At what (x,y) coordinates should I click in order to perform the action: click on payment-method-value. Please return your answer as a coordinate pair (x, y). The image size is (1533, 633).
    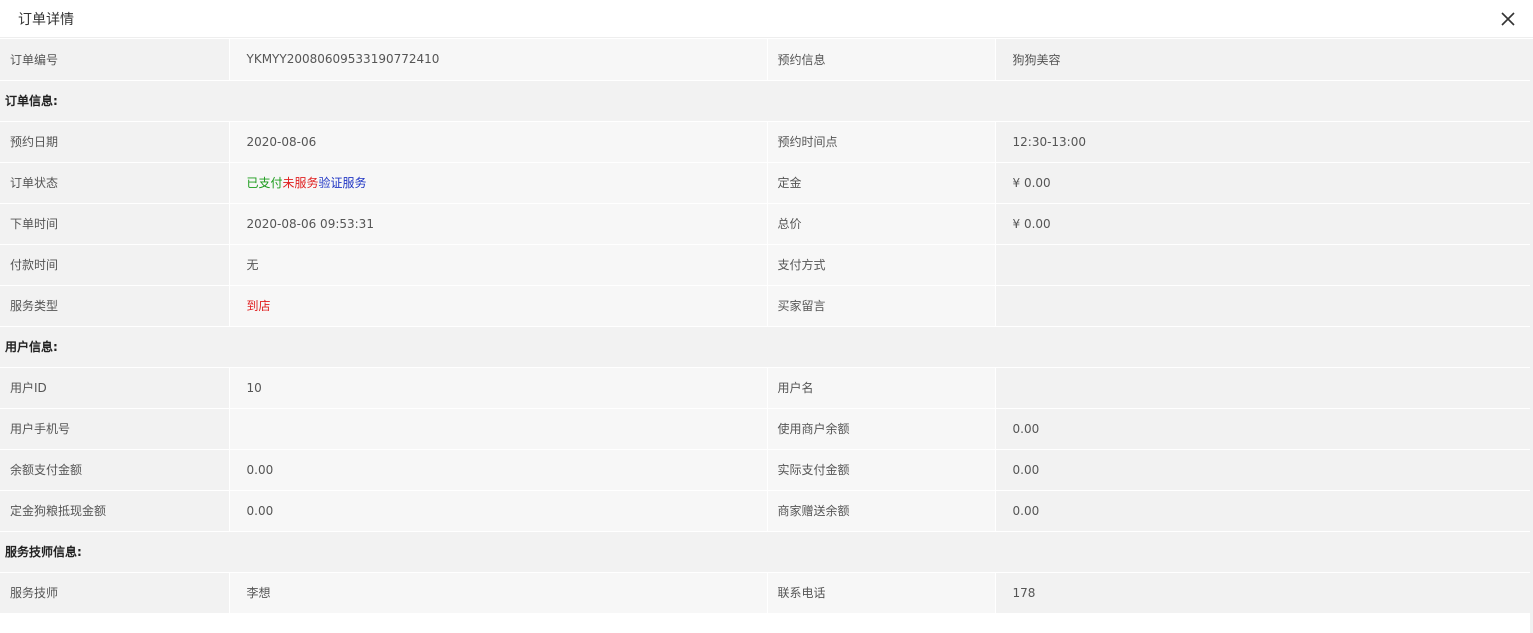
    Looking at the image, I should click on (1262, 265).